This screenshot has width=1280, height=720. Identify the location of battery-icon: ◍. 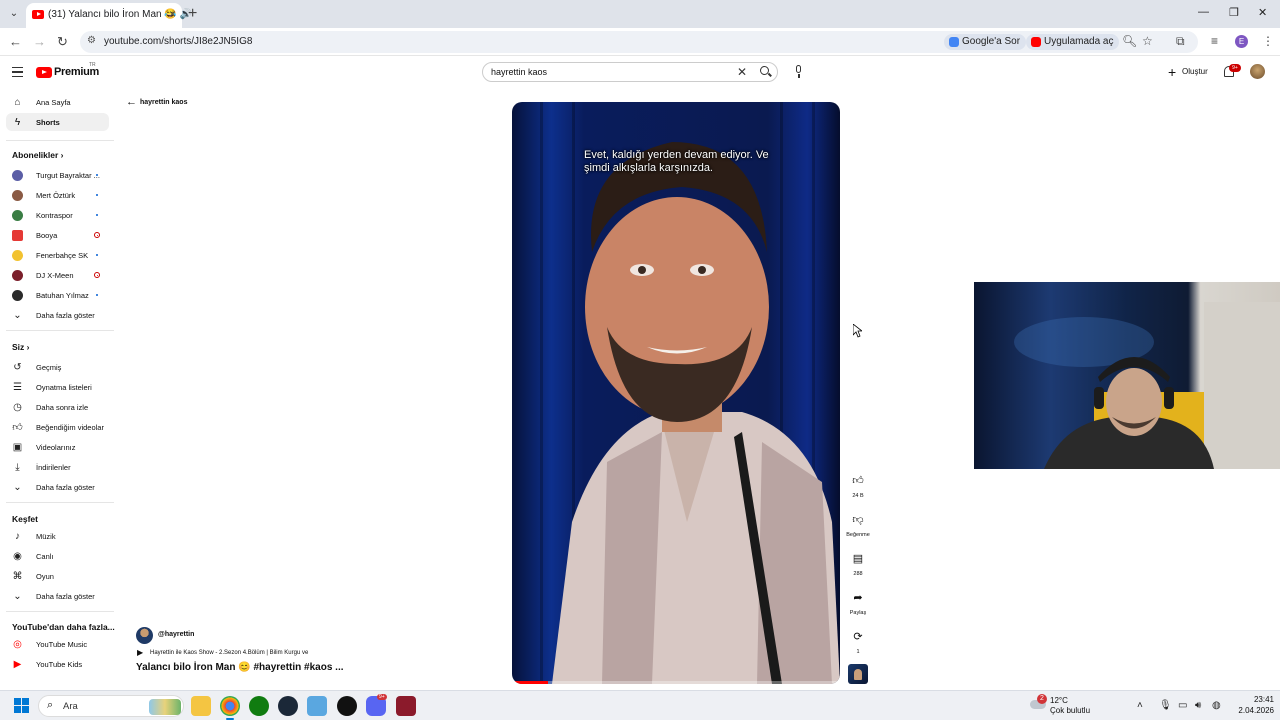
(1216, 705).